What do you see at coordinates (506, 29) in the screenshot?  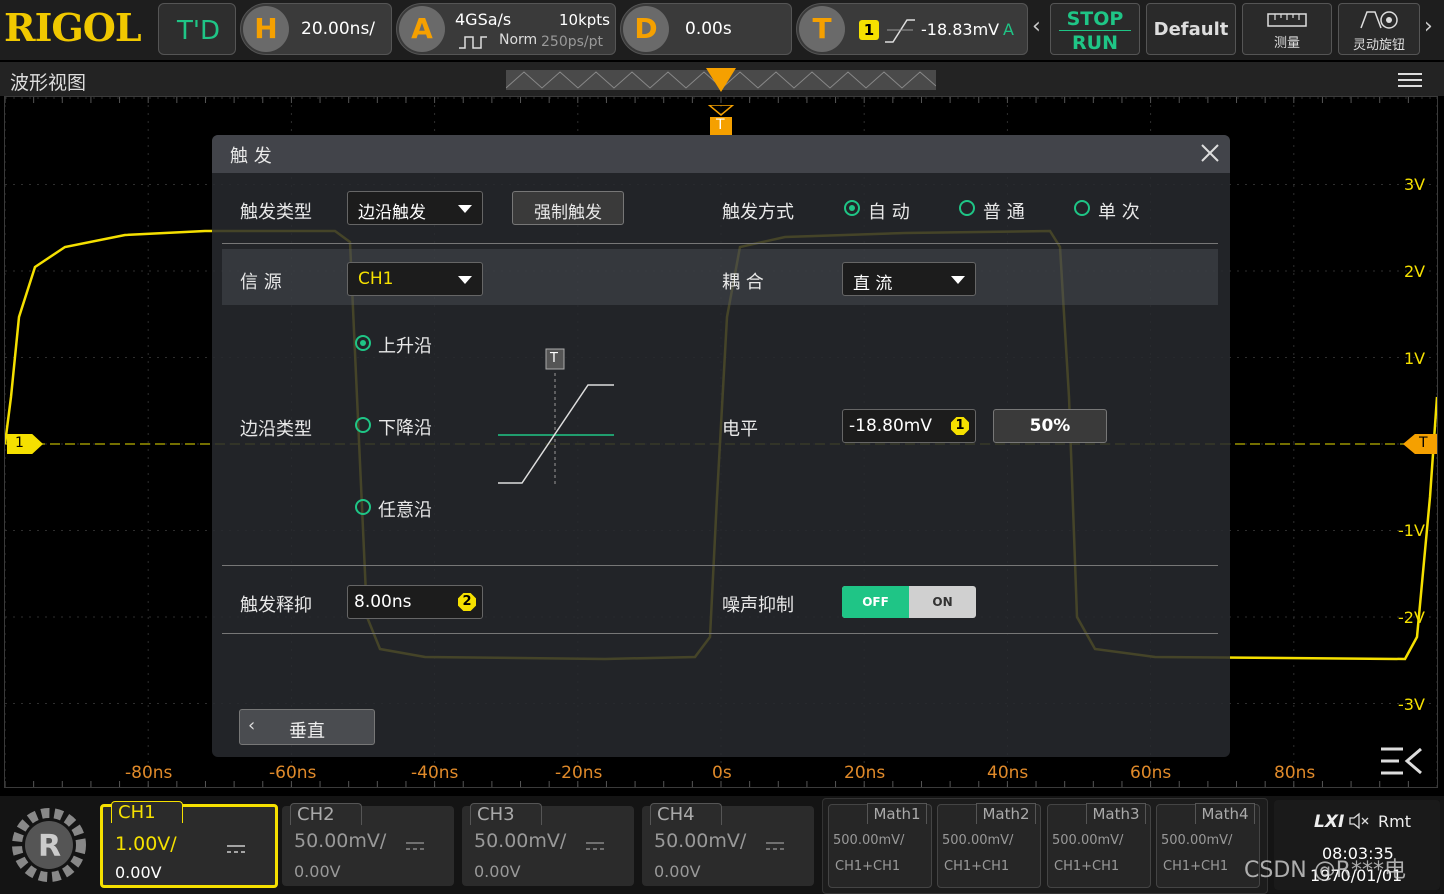 I see `acquire-button: A 4GSa/s 10kpts Norm 250ps/pt` at bounding box center [506, 29].